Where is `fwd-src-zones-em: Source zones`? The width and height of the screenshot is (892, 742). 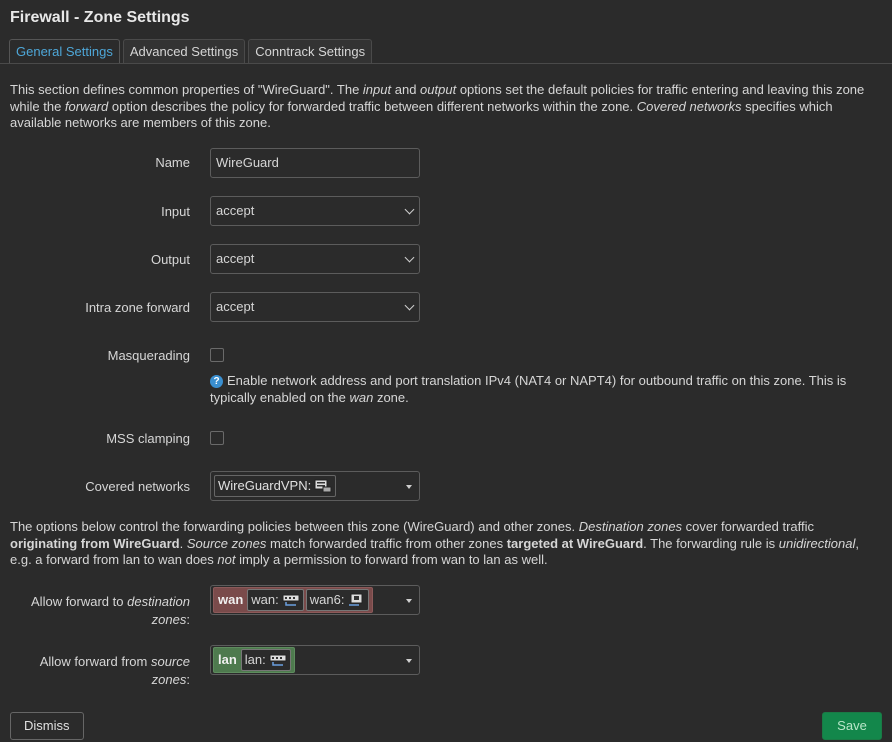 fwd-src-zones-em: Source zones is located at coordinates (226, 543).